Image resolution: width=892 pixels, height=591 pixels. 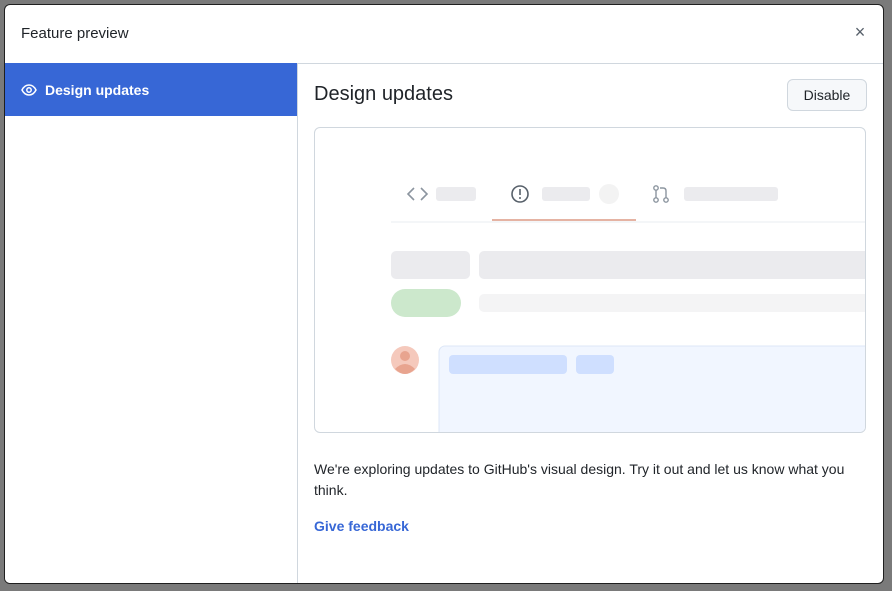 I want to click on page-title: Design updates, so click(x=383, y=94).